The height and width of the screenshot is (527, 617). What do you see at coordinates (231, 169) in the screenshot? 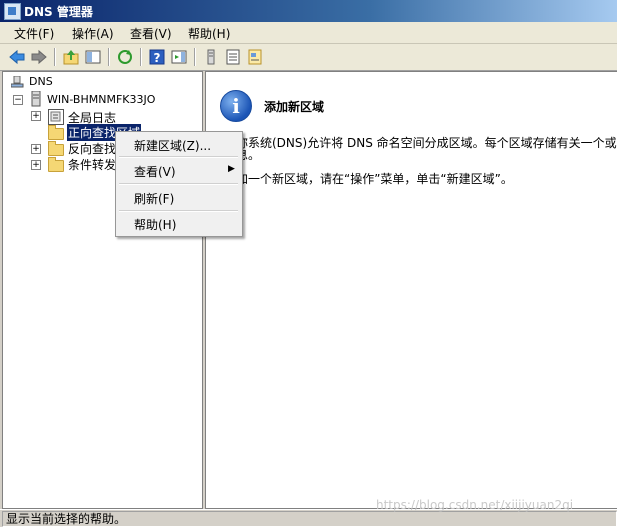
I see `submenu-arrow-icon: ▶` at bounding box center [231, 169].